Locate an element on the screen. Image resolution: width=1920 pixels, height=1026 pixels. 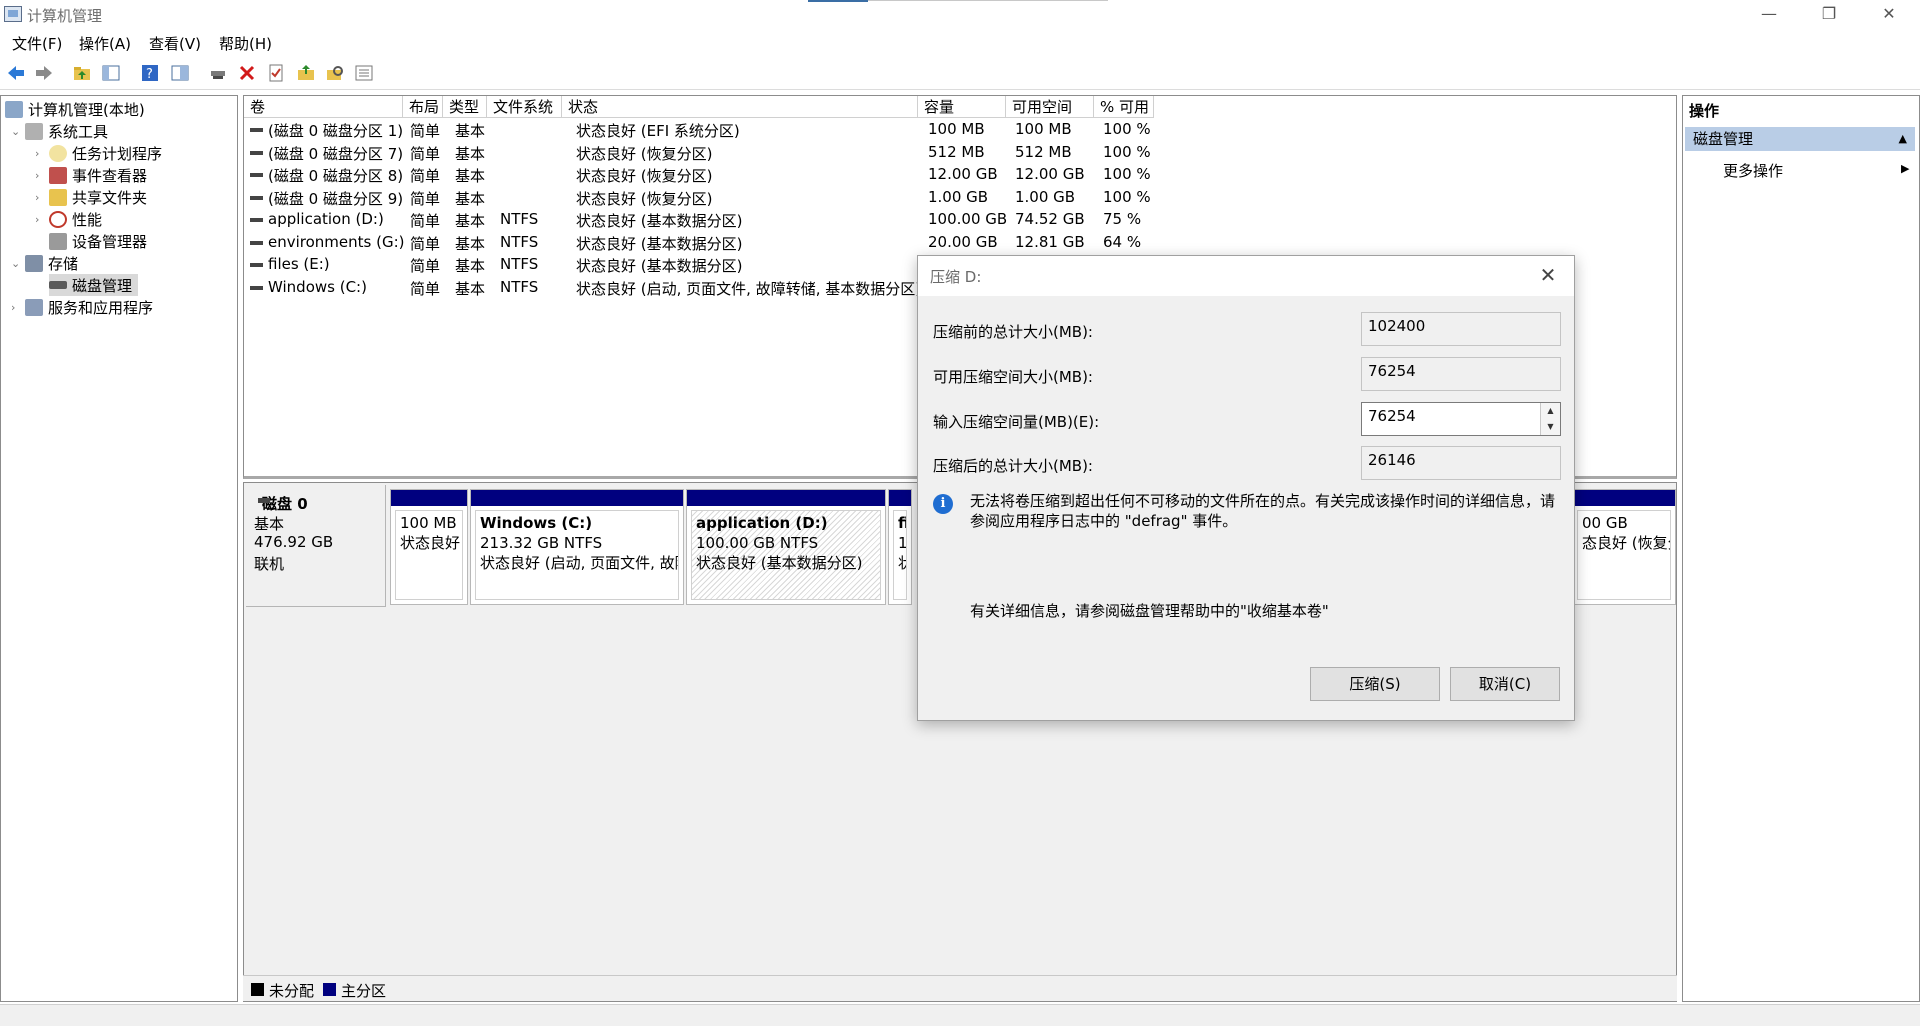
tree-disk-management: 磁盘管理 is located at coordinates (94, 285).